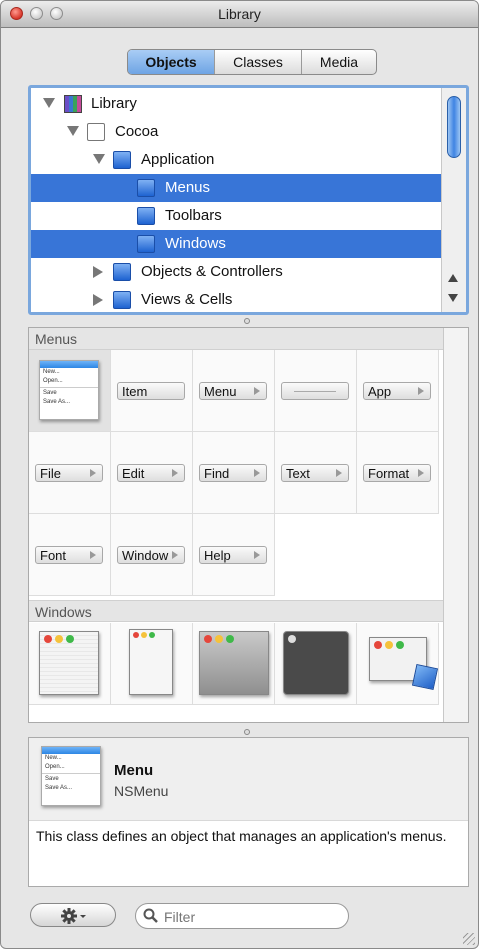  I want to click on textured-window-icon, so click(234, 663).